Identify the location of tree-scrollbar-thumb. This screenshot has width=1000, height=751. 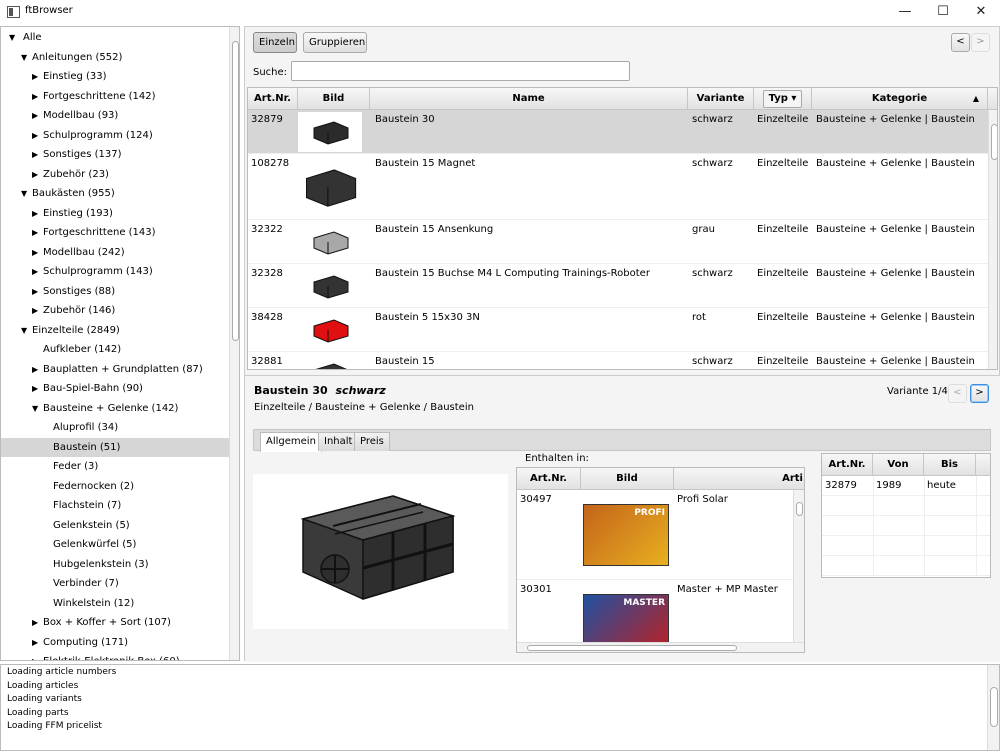
(235, 191).